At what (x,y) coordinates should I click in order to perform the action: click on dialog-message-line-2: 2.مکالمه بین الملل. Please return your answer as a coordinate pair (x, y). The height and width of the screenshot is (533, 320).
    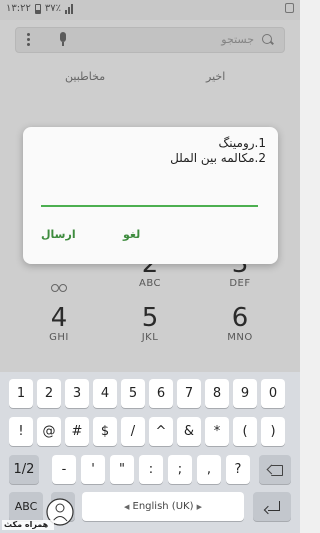
    Looking at the image, I should click on (218, 158).